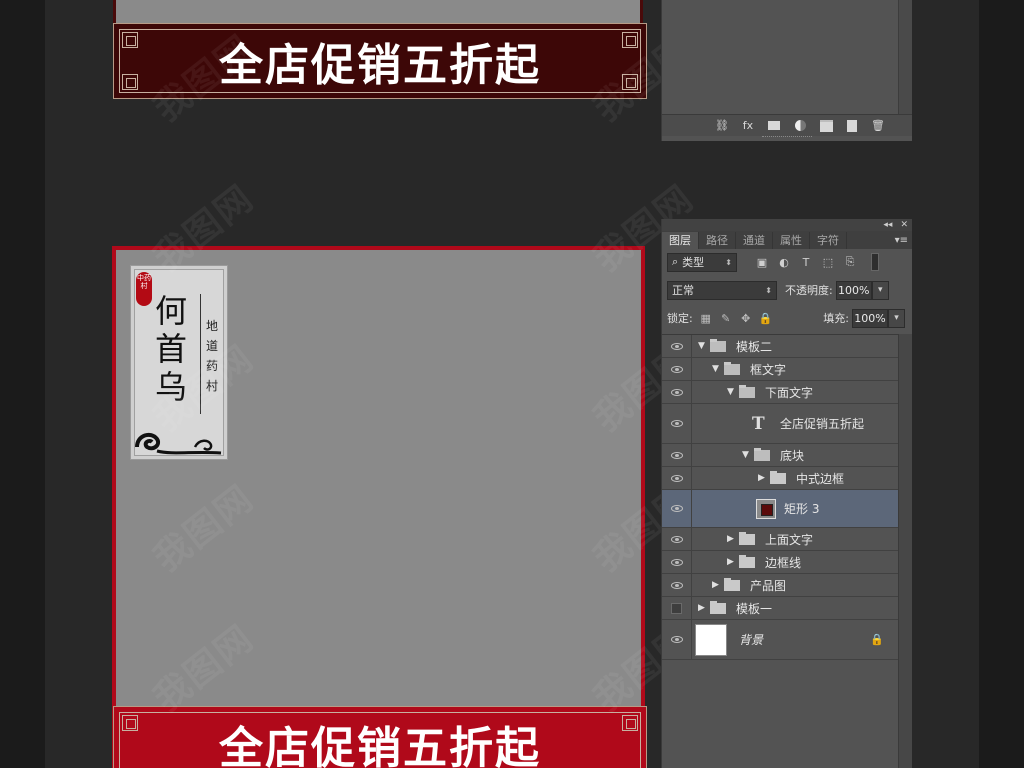 This screenshot has width=1024, height=768. Describe the element at coordinates (766, 318) in the screenshot. I see `lock-all-icon: 🔒` at that location.